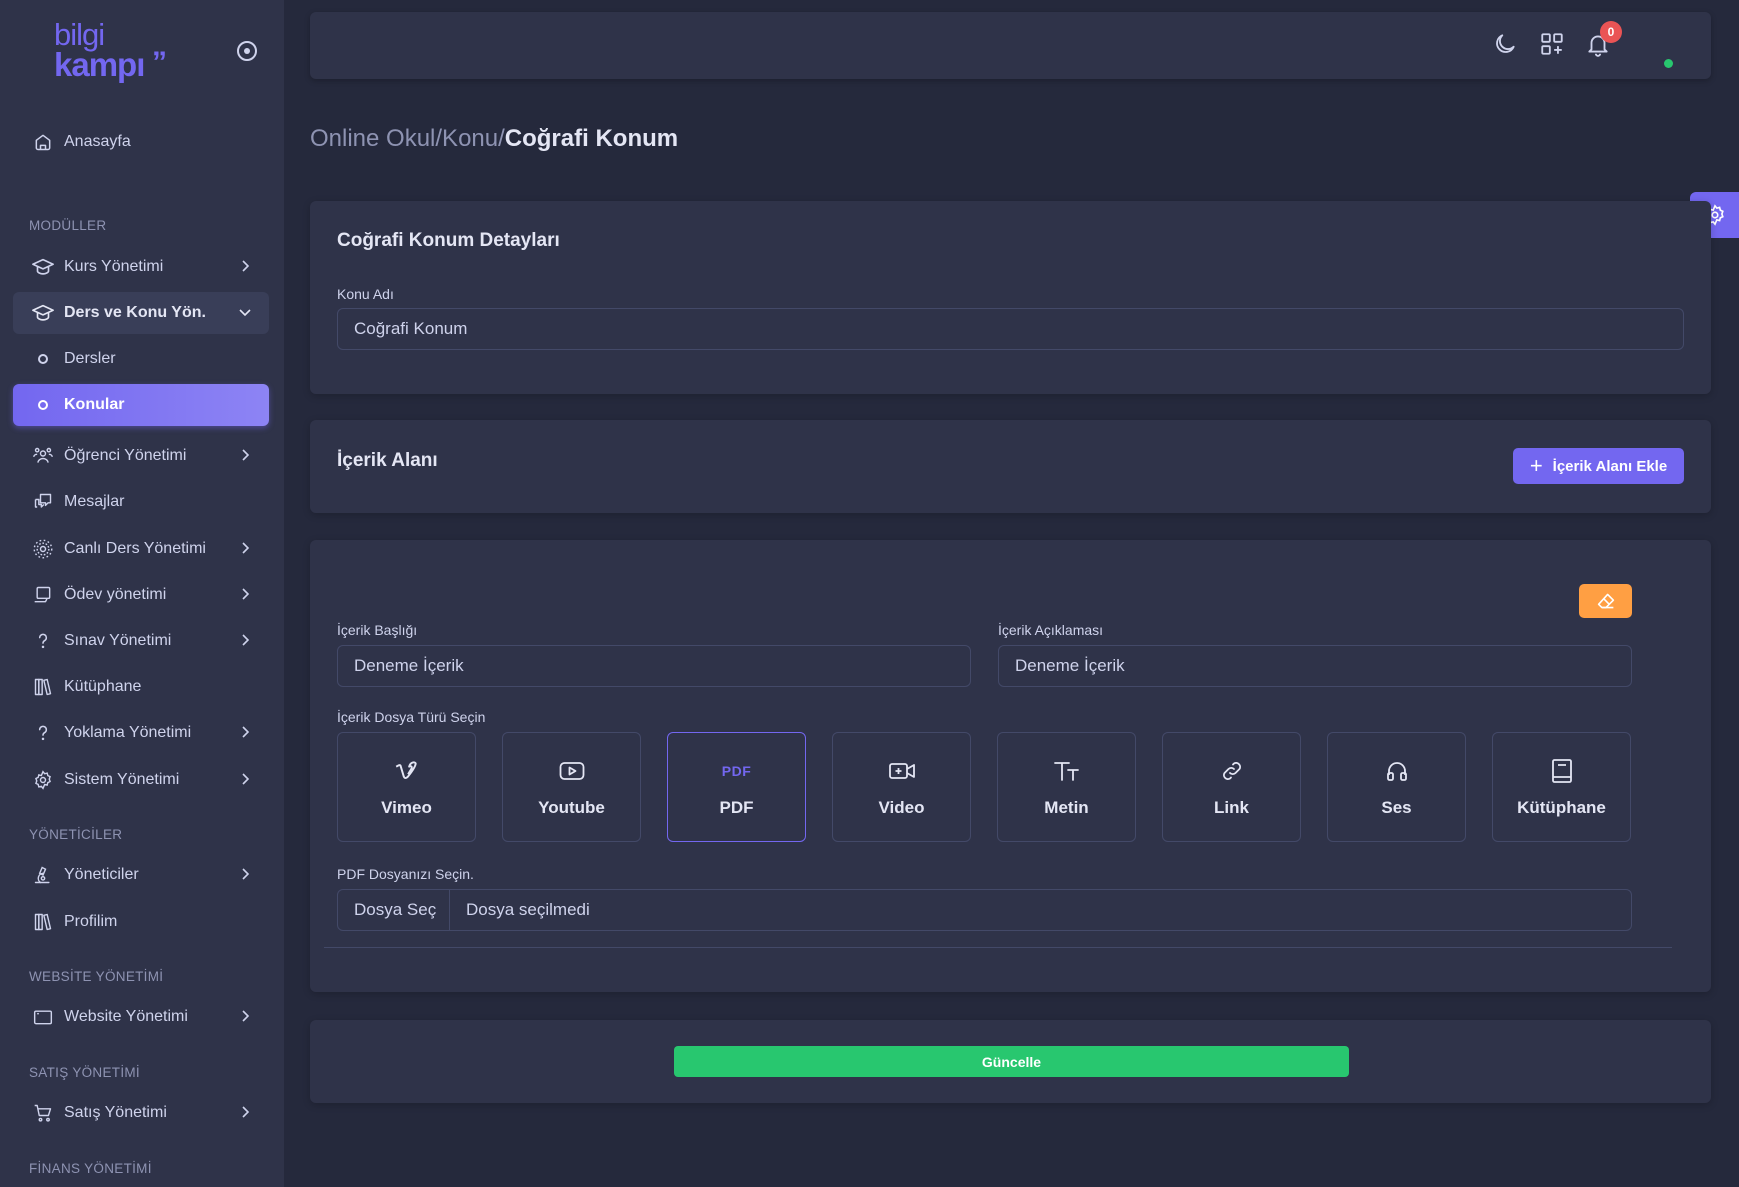 The image size is (1739, 1187). What do you see at coordinates (122, 779) in the screenshot?
I see `sidebar-item-label: Sistem Yönetimi` at bounding box center [122, 779].